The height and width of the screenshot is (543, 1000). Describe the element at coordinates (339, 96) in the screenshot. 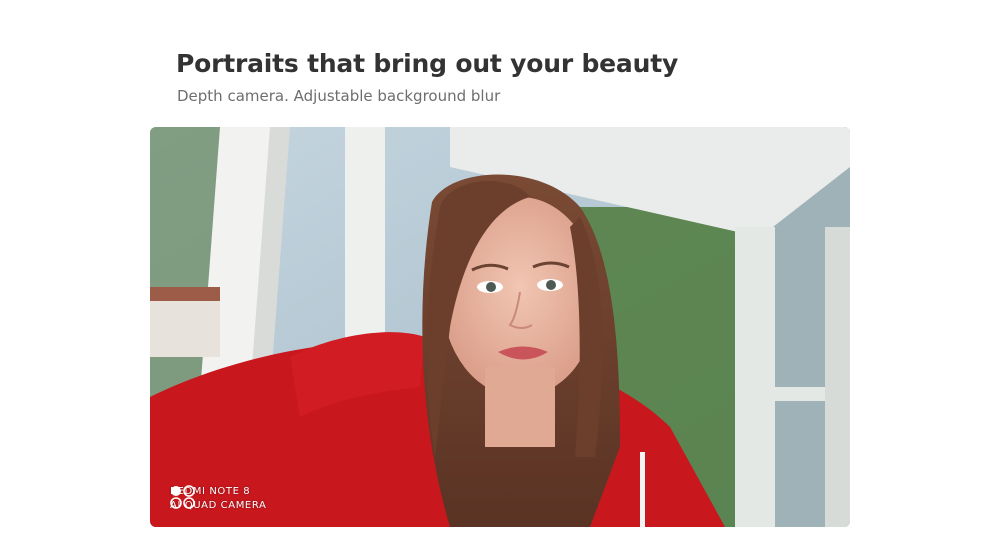

I see `section-subtitle: Depth camera. Adjustable background blur` at that location.